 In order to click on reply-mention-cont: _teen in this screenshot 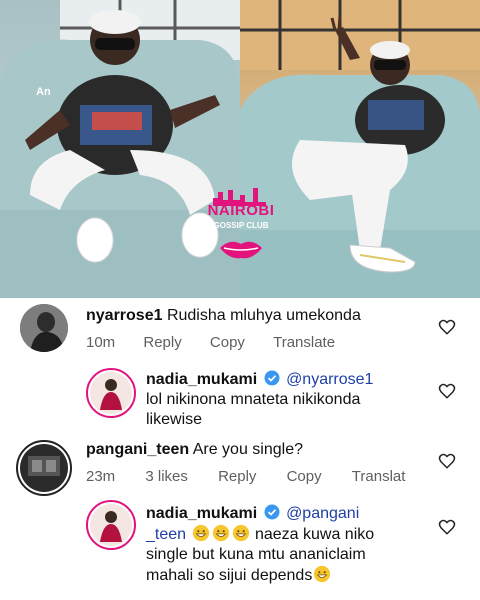, I will do `click(166, 534)`.